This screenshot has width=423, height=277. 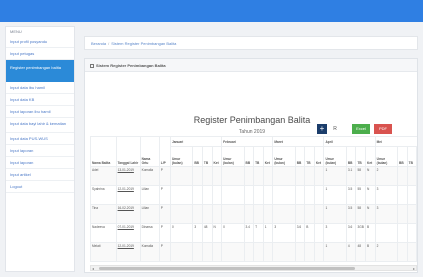 What do you see at coordinates (383, 129) in the screenshot?
I see `export-pdf-button: PDF` at bounding box center [383, 129].